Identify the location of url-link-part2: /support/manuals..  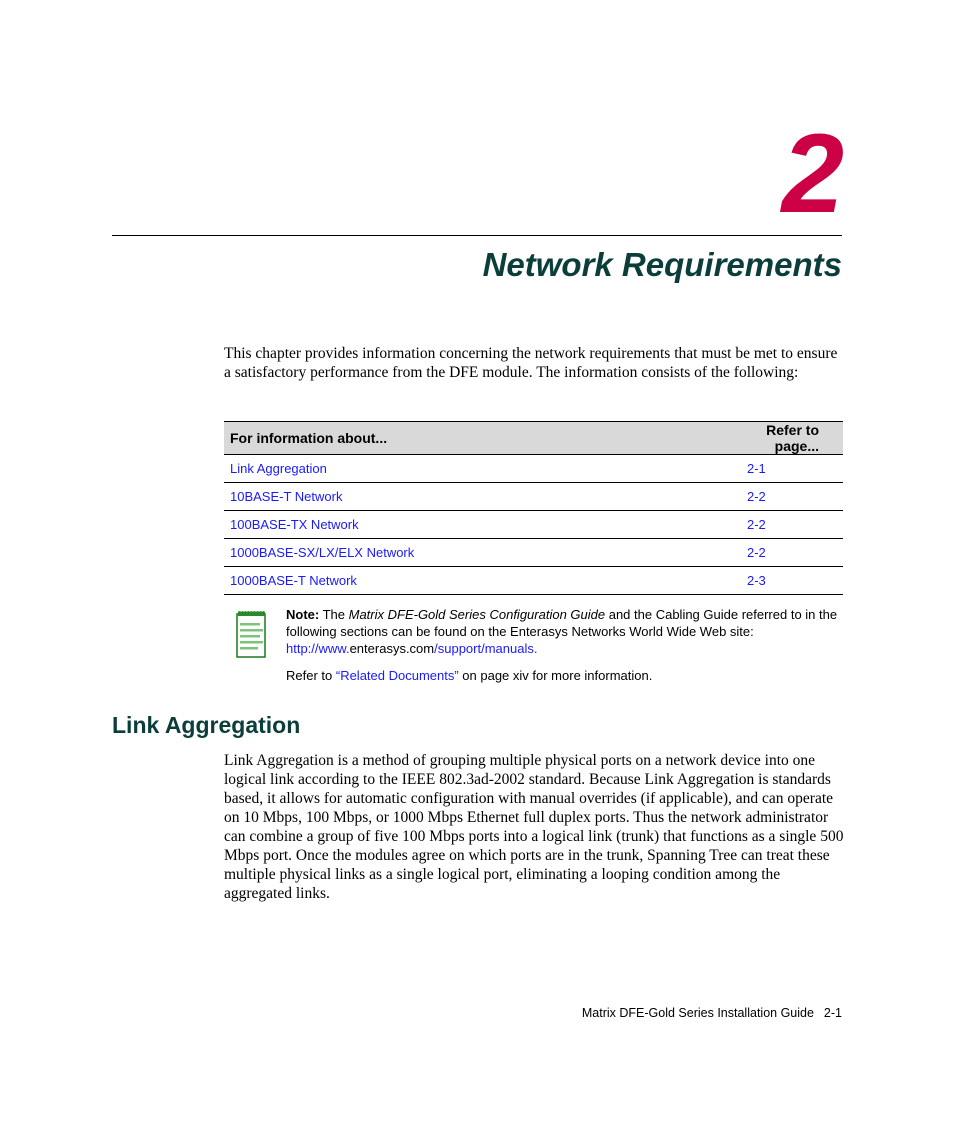
(485, 648).